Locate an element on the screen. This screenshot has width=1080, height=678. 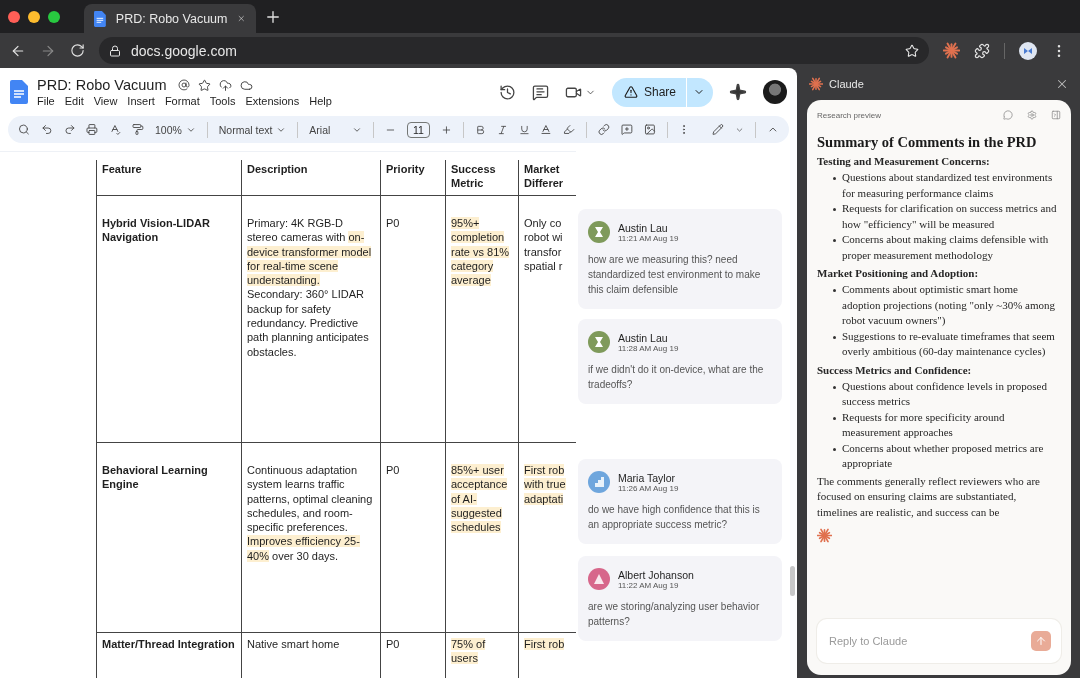
comment-author: Austin Lau is located at coordinates (643, 337).